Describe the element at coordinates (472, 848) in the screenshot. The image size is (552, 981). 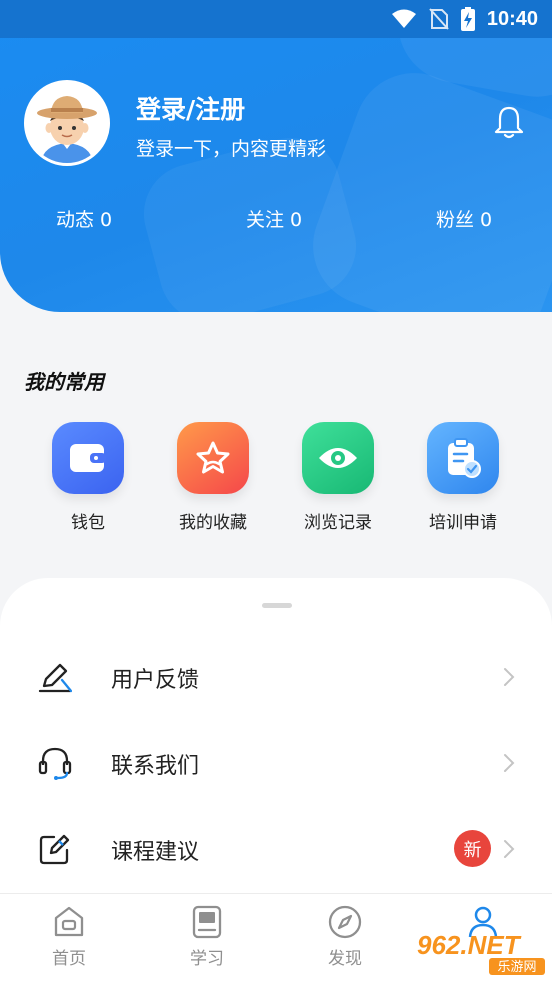
I see `new-badge: 新` at that location.